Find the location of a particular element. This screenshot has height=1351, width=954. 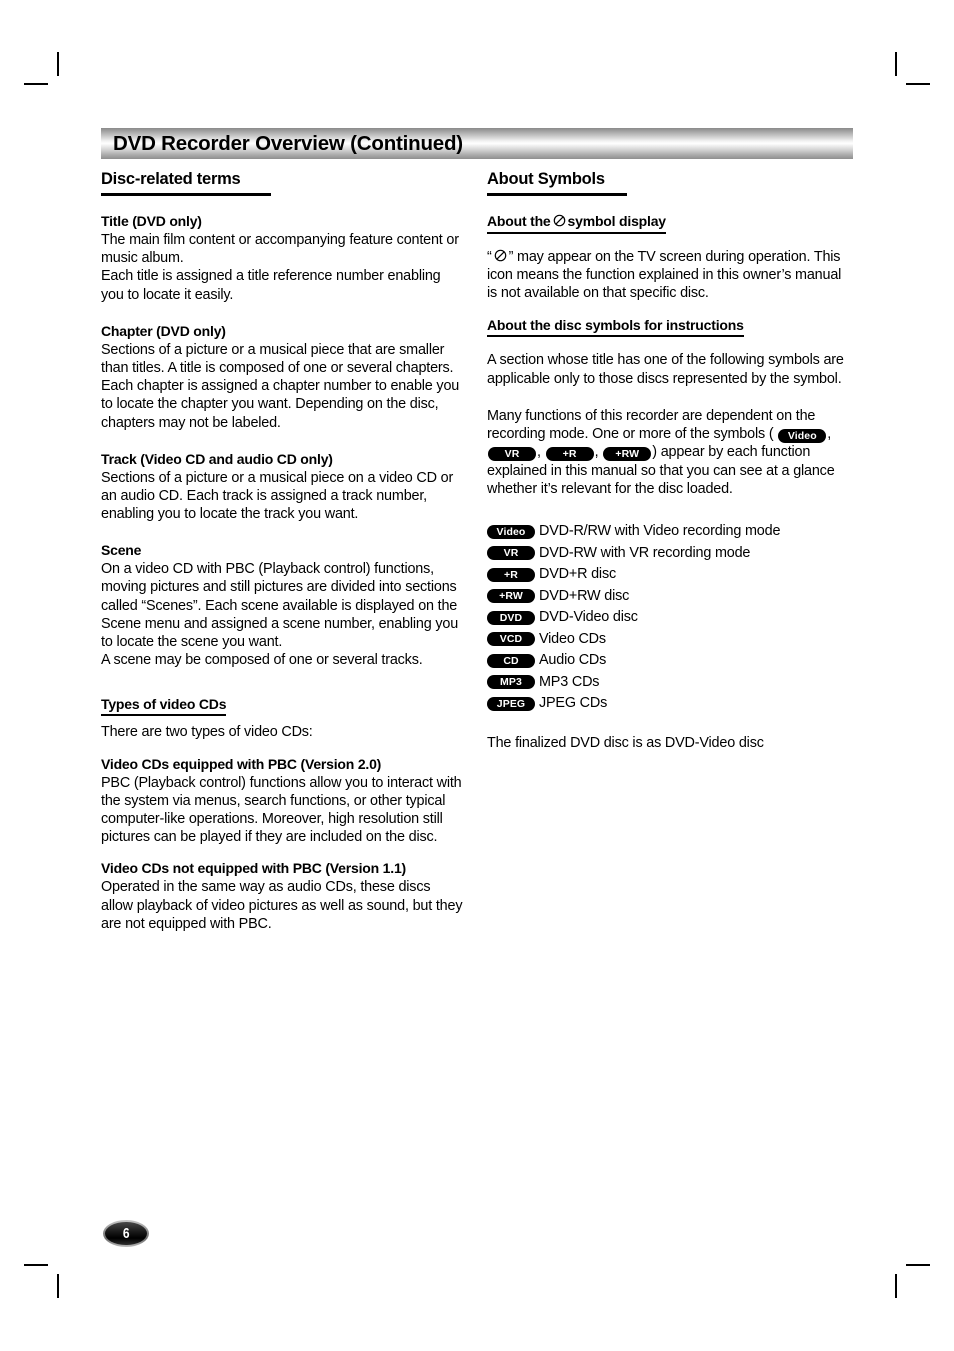

page-number-inner: 6 is located at coordinates (126, 1233).